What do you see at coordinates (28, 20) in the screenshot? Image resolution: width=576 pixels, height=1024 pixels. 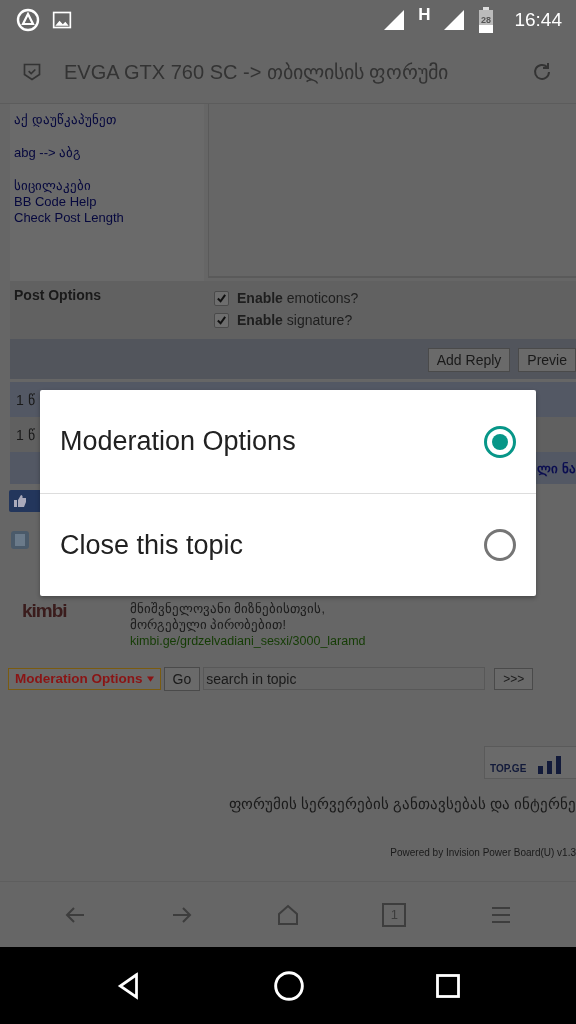 I see `app-icon` at bounding box center [28, 20].